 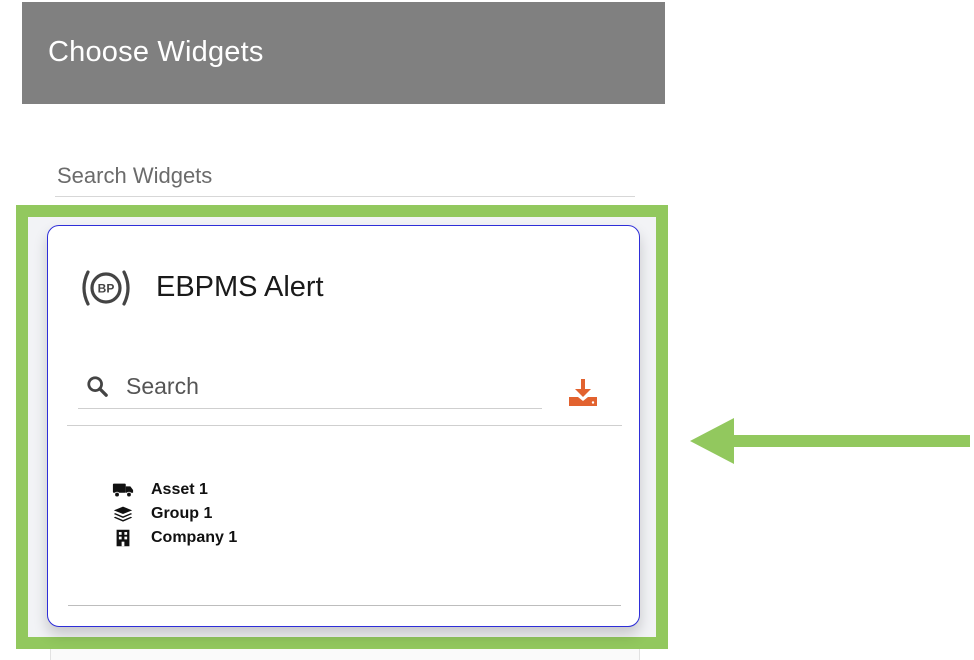 What do you see at coordinates (135, 175) in the screenshot?
I see `search-widgets-placeholder: Search Widgets` at bounding box center [135, 175].